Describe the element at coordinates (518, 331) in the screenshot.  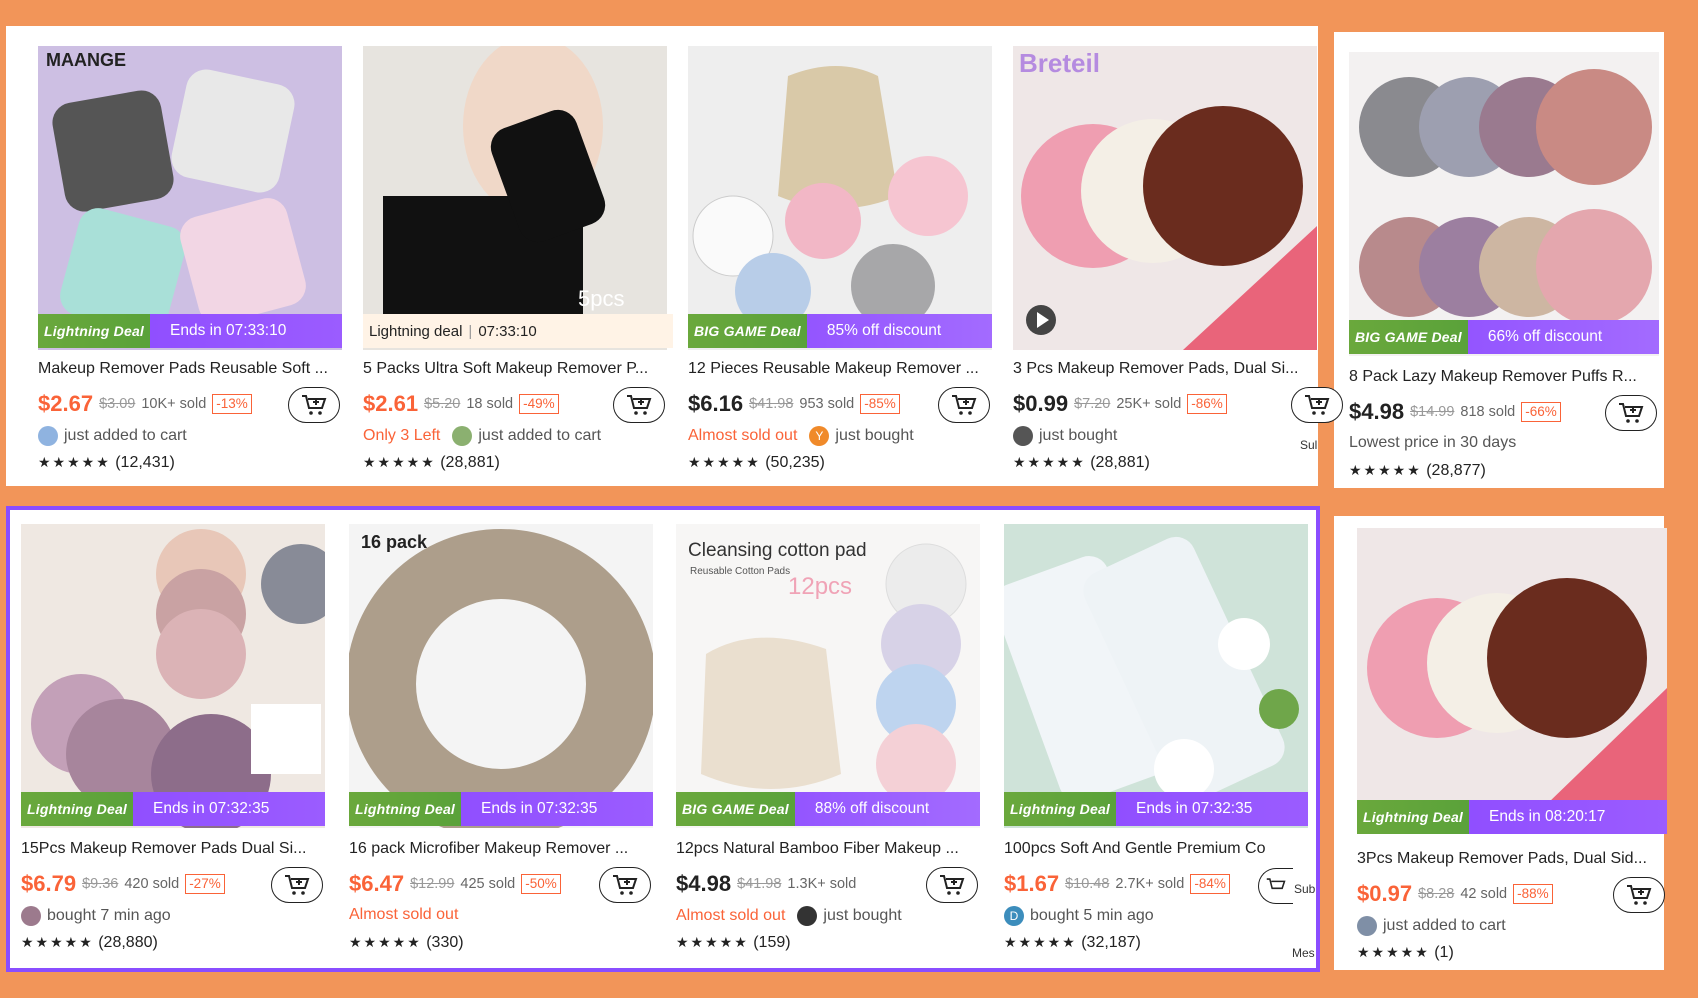
I see `deal-banner: Lightning deal | 07:33:10` at that location.